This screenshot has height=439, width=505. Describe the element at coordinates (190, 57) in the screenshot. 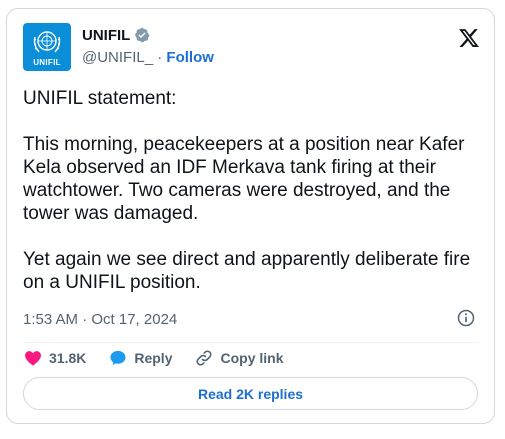

I see `follow-button: Follow` at that location.